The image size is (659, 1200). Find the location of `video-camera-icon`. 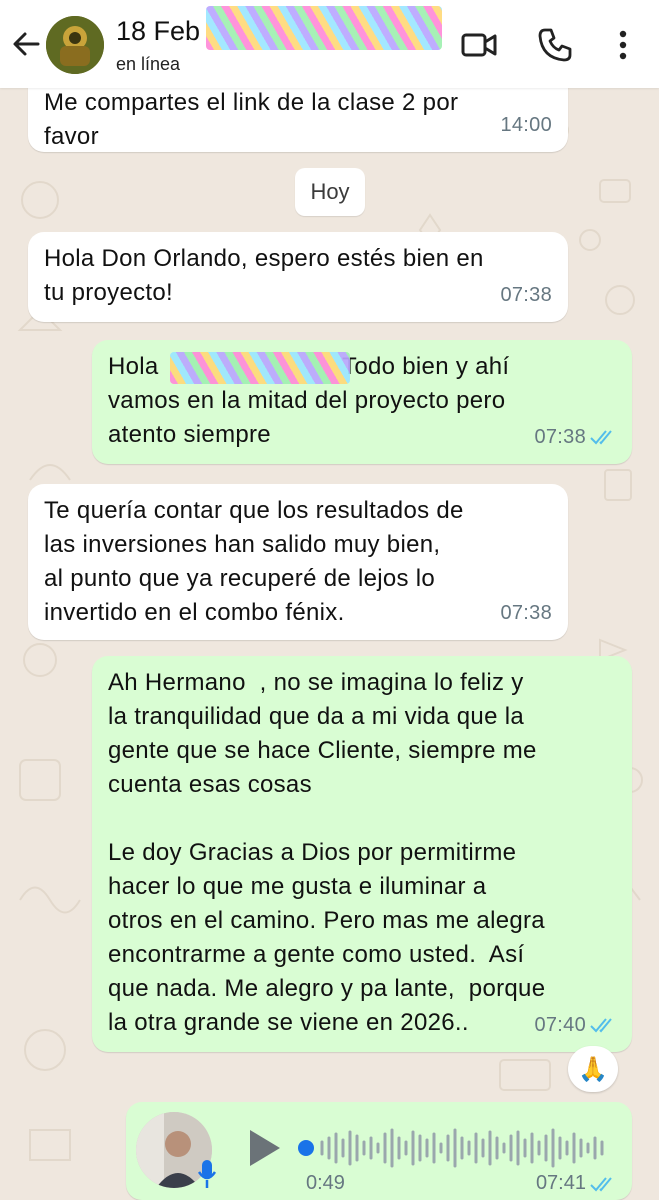

video-camera-icon is located at coordinates (479, 45).